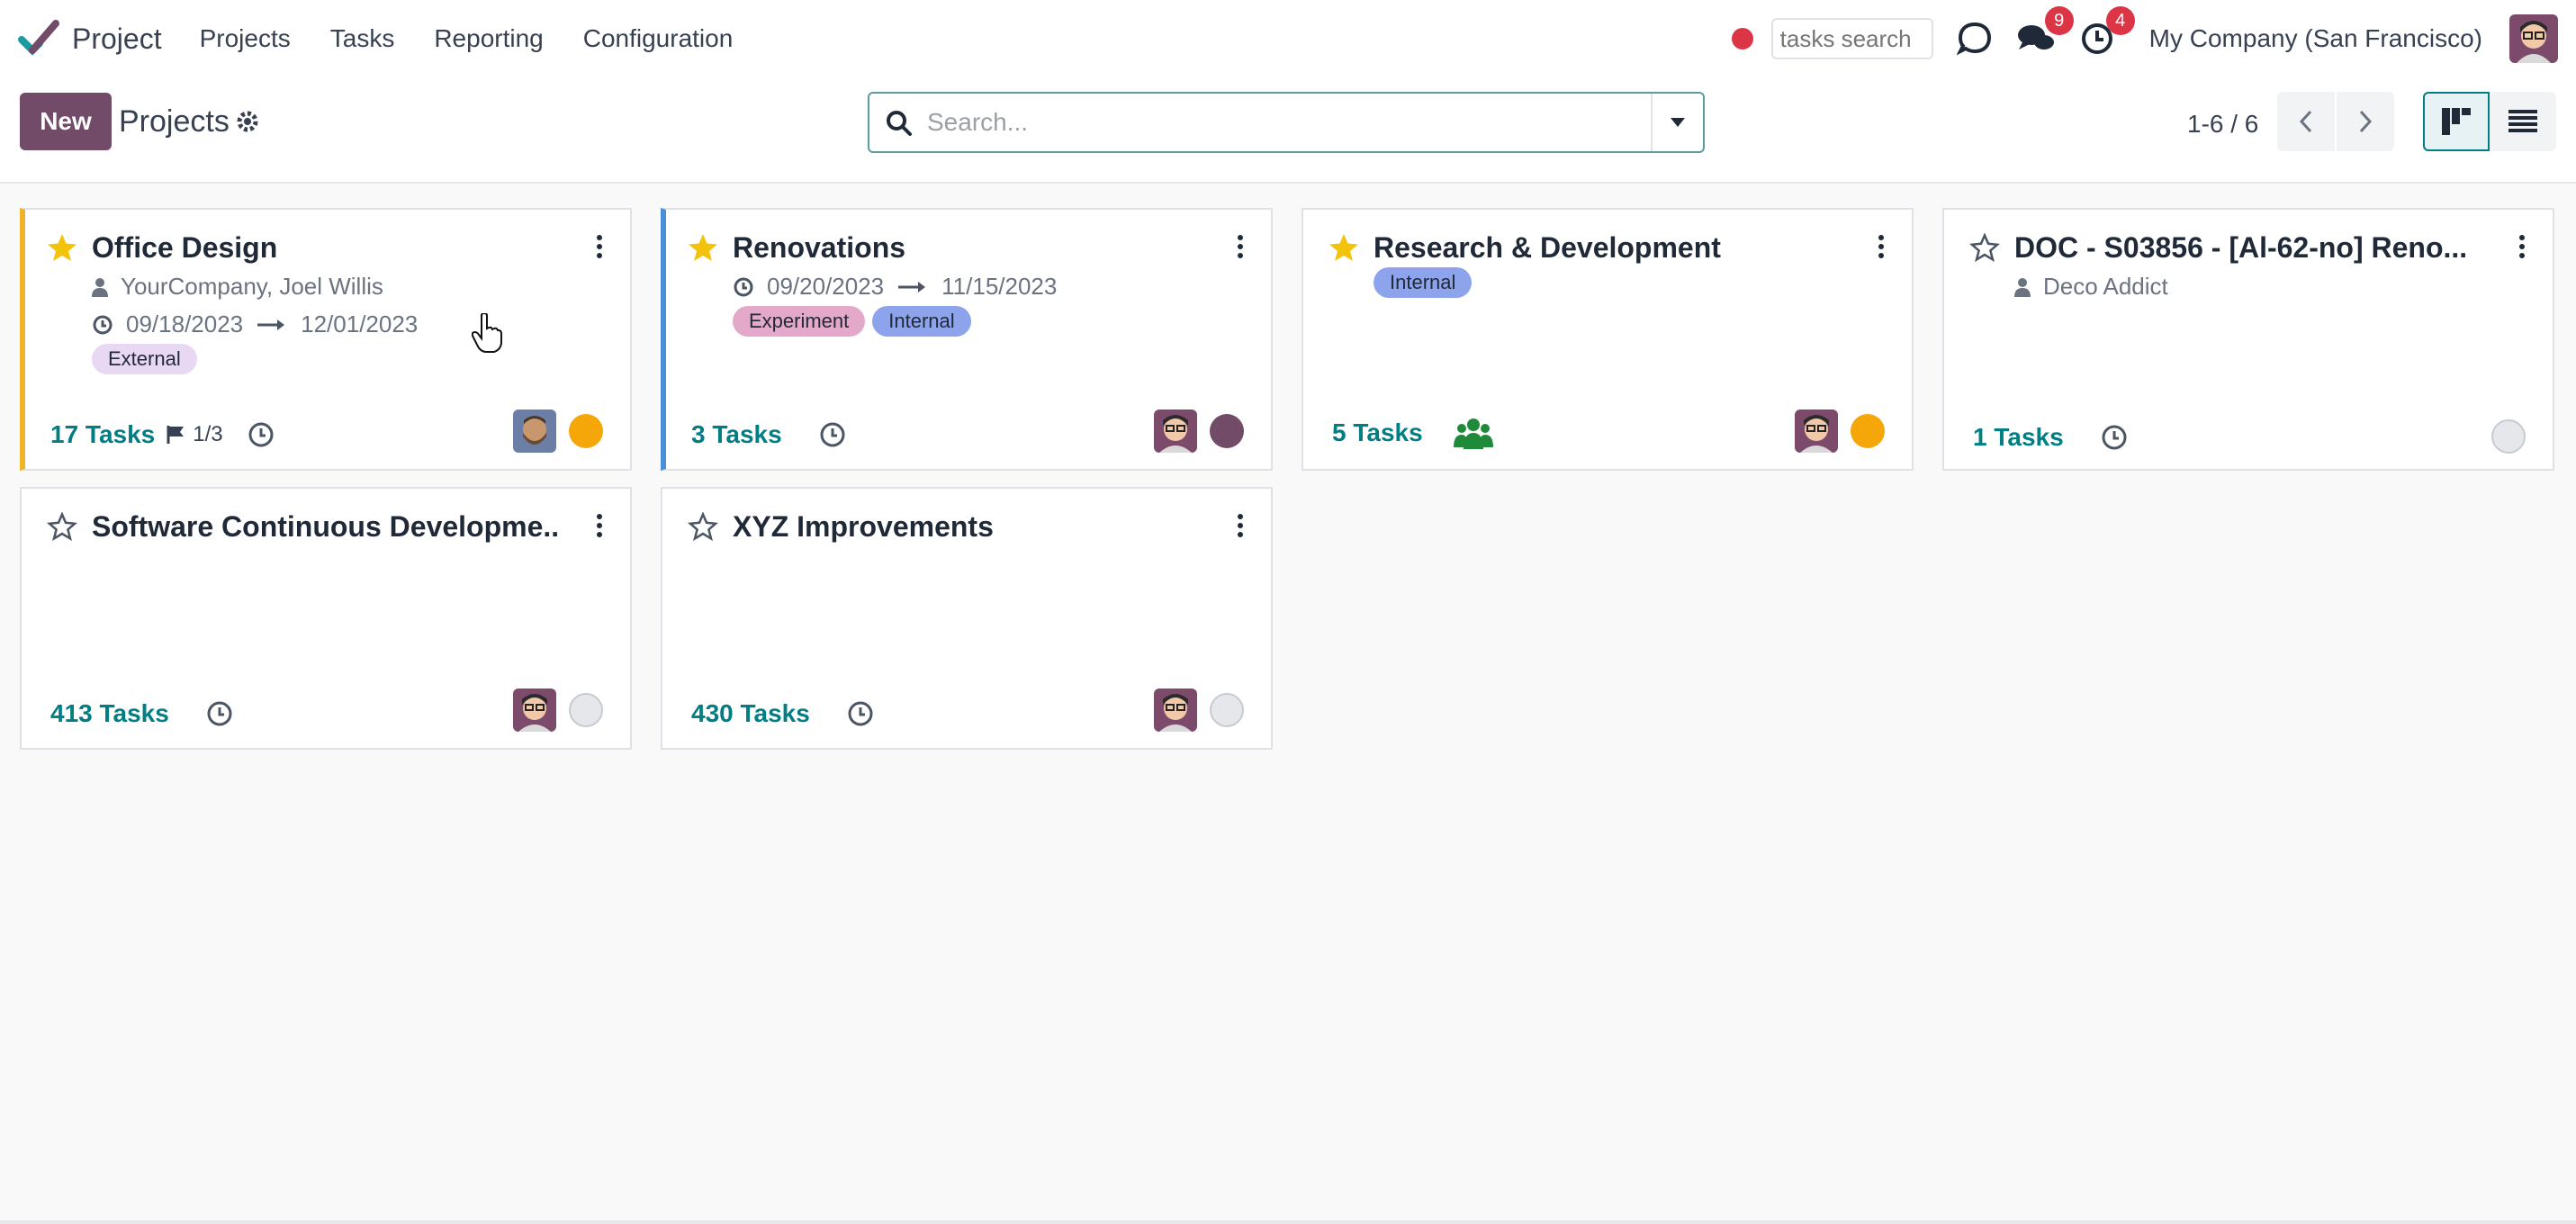 This screenshot has width=2576, height=1224. What do you see at coordinates (144, 359) in the screenshot?
I see `tag: External` at bounding box center [144, 359].